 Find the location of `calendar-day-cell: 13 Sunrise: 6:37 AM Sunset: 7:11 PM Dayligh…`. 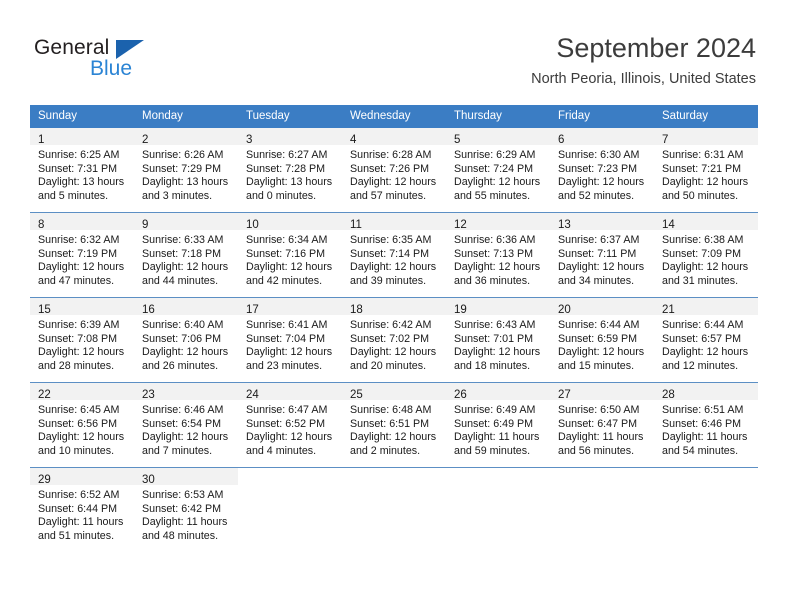

calendar-day-cell: 13 Sunrise: 6:37 AM Sunset: 7:11 PM Dayligh… is located at coordinates (602, 255).